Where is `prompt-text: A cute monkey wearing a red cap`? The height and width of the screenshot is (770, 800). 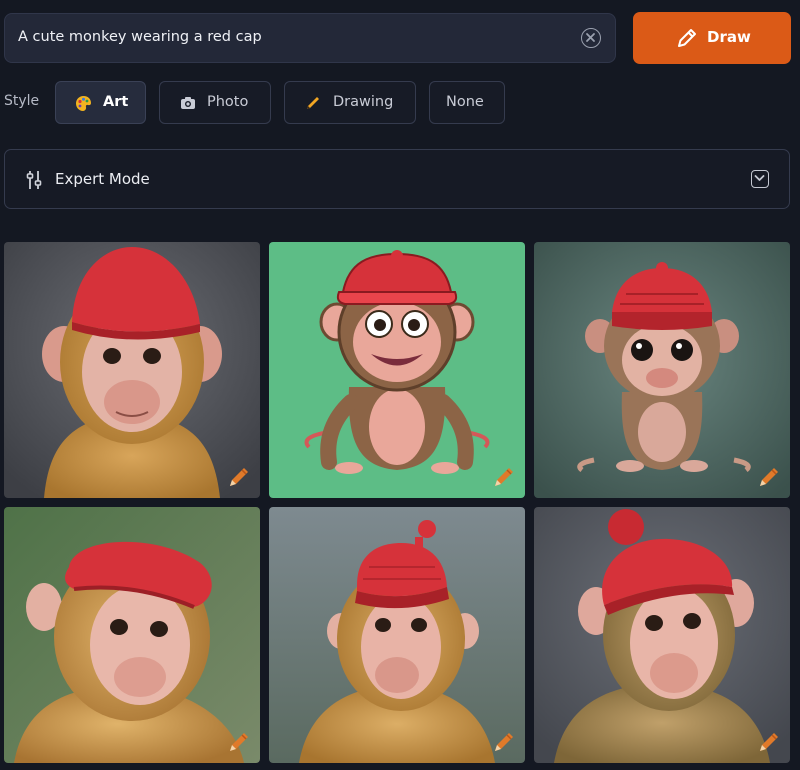
prompt-text: A cute monkey wearing a red cap is located at coordinates (140, 37).